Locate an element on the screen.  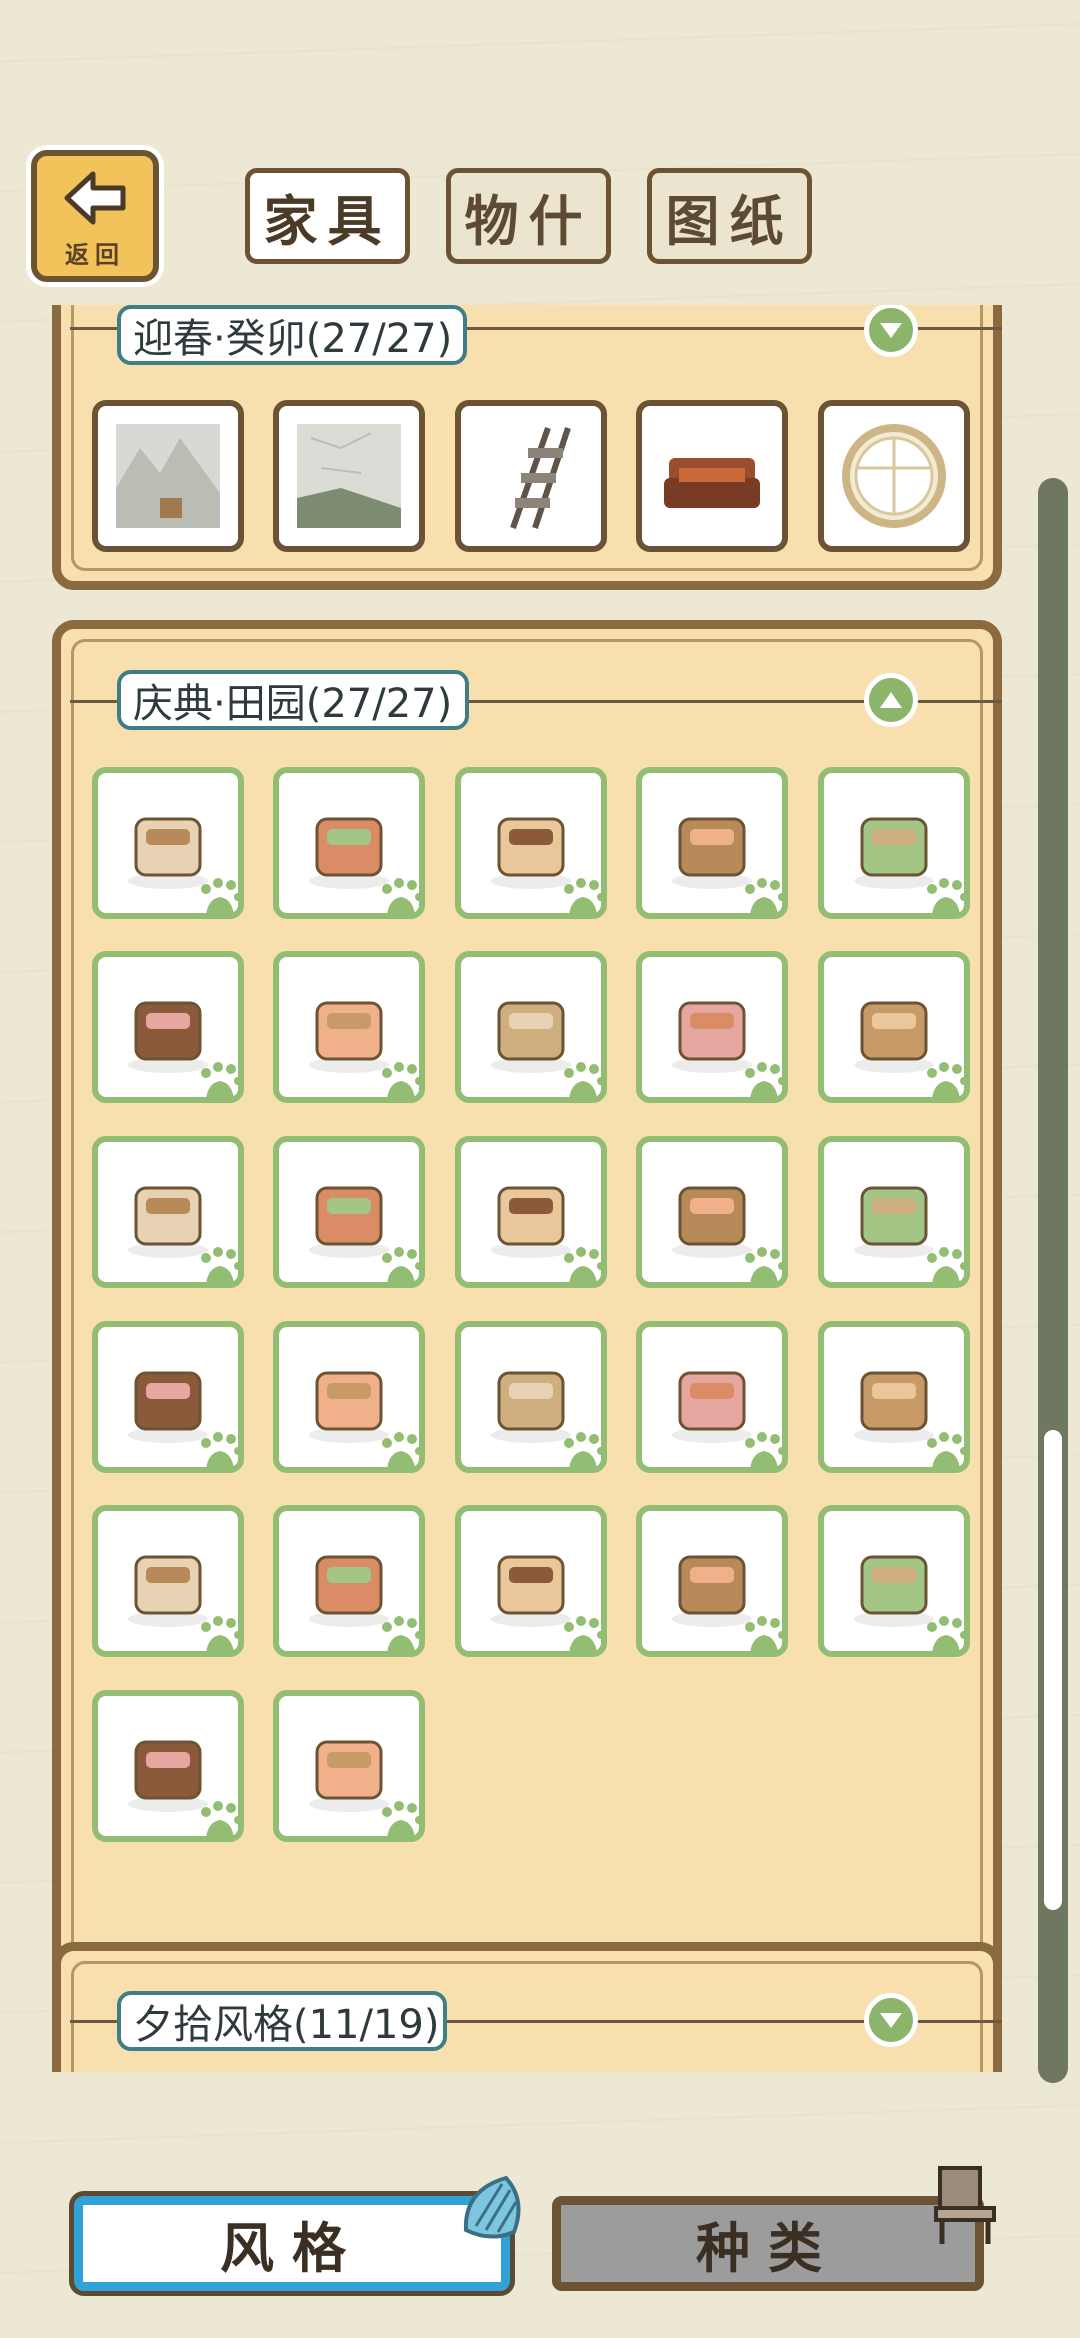
item-flower-stool is located at coordinates (894, 1212).